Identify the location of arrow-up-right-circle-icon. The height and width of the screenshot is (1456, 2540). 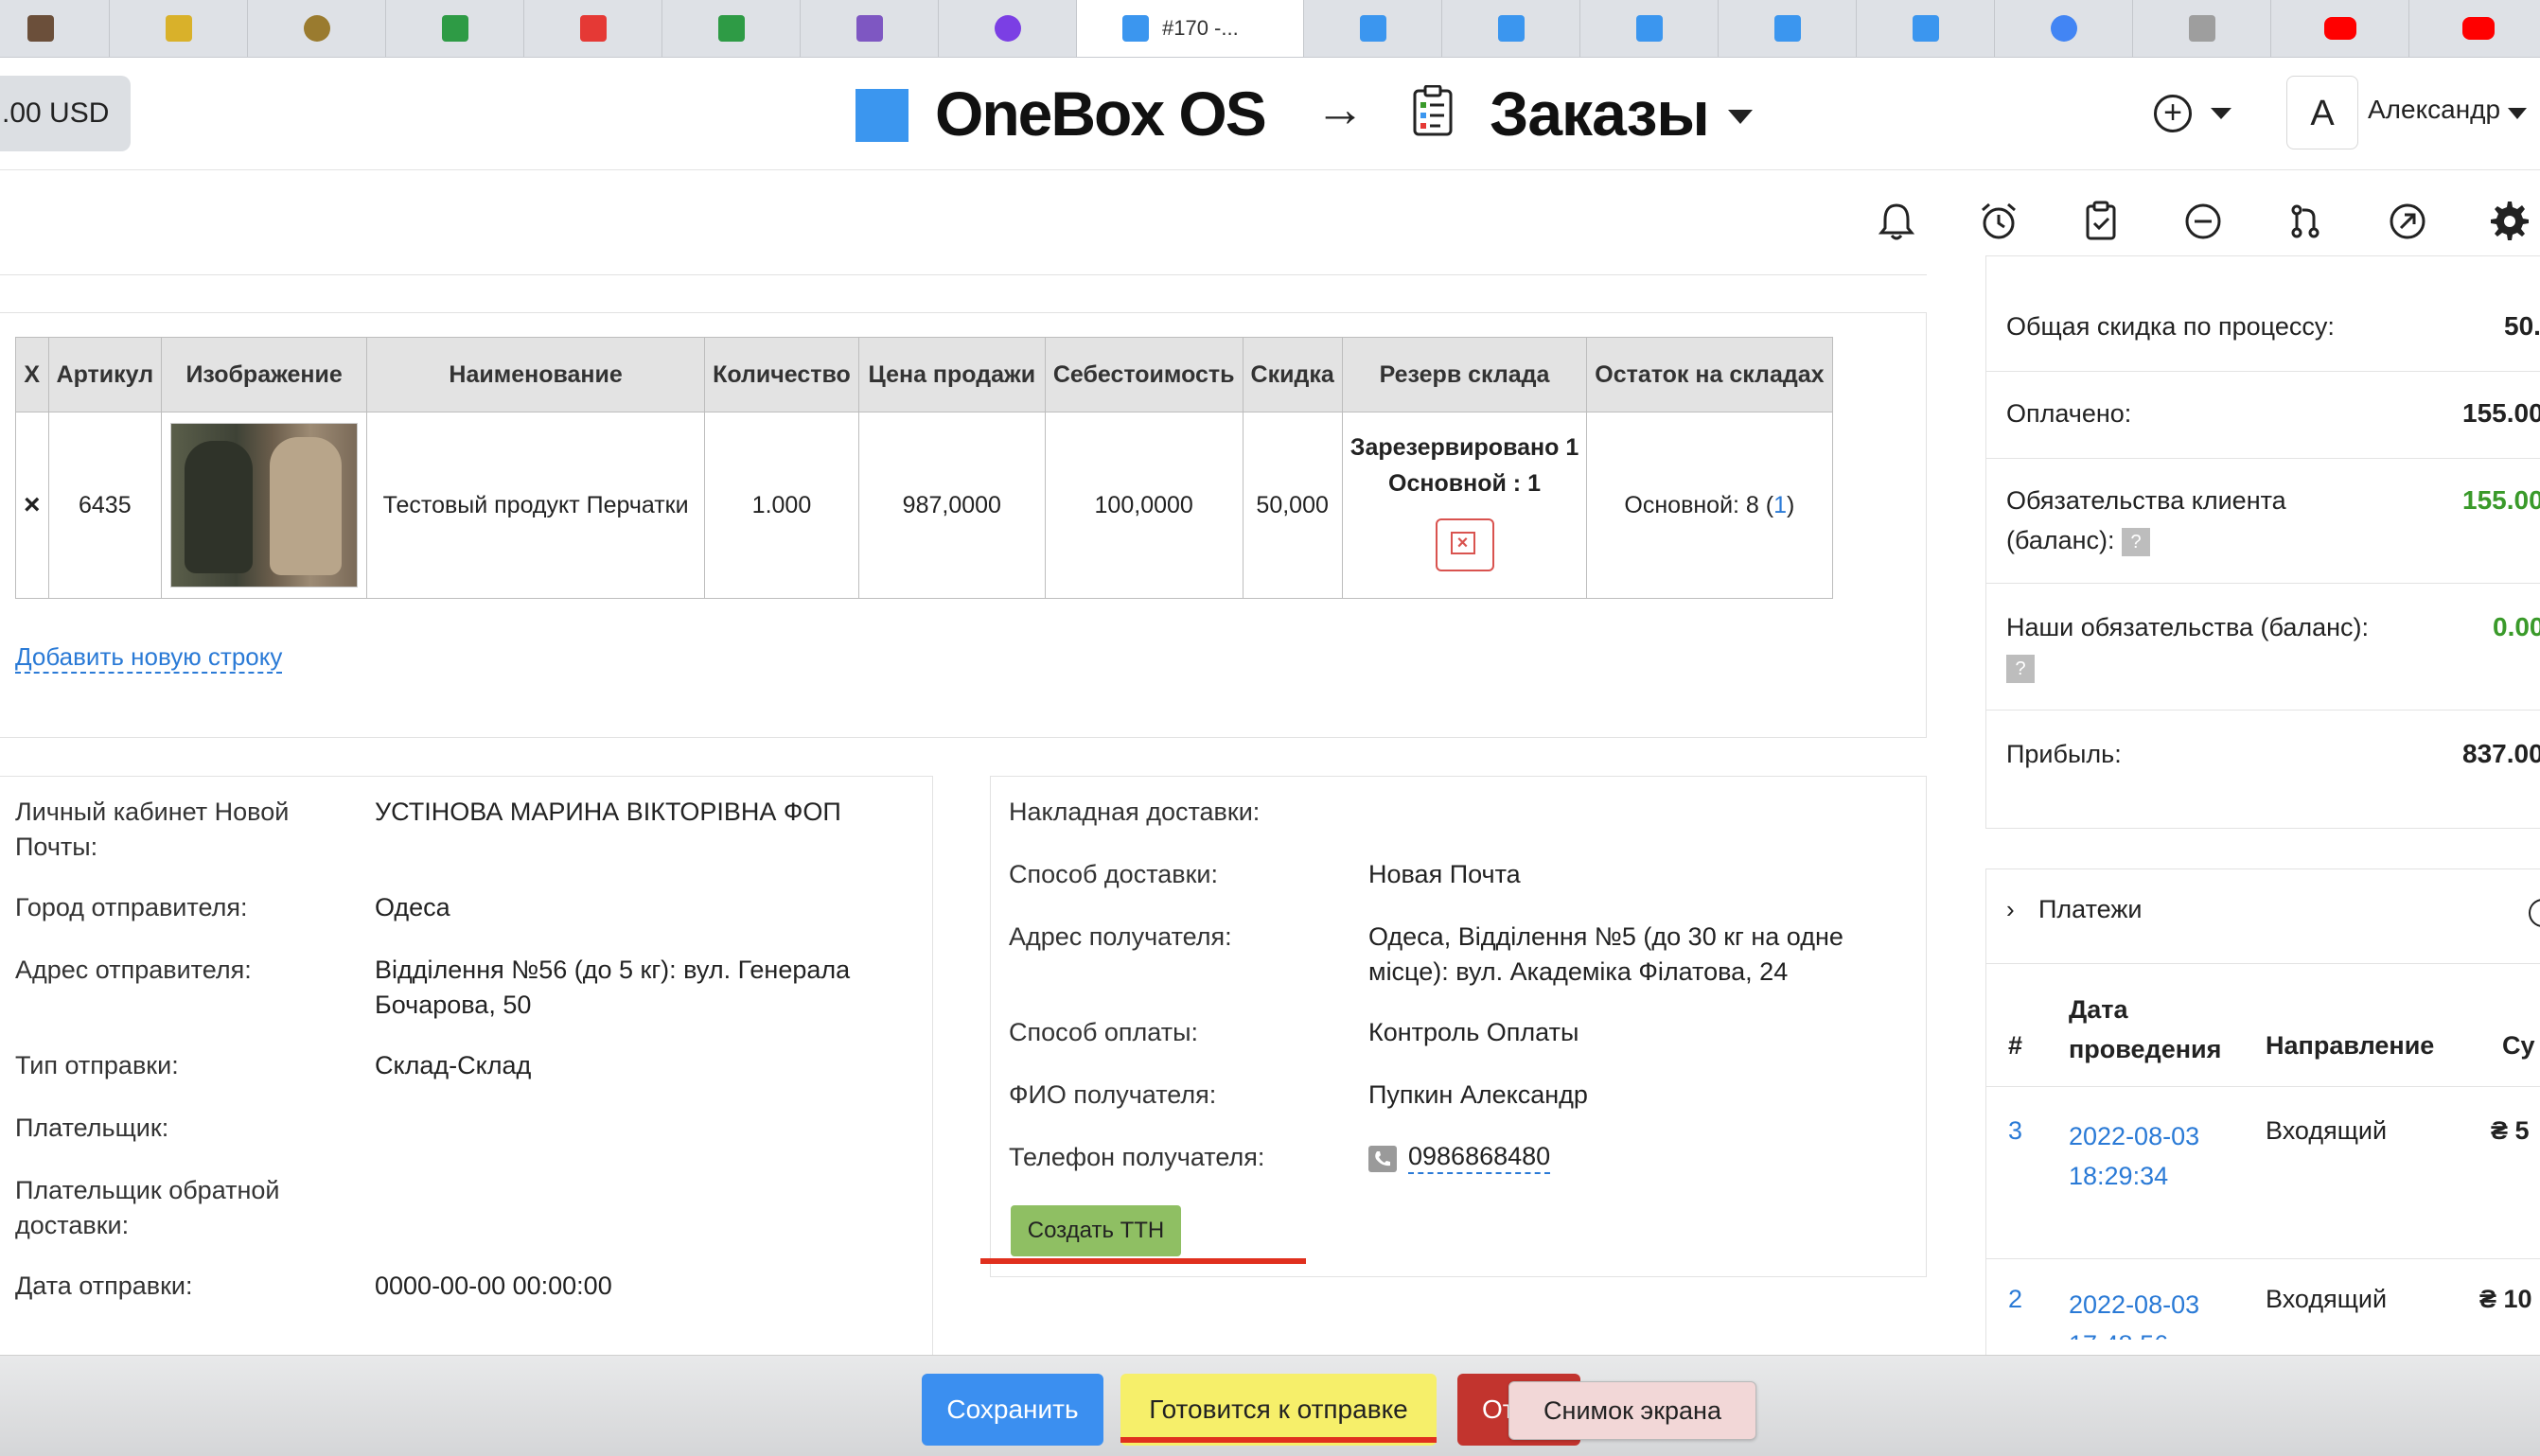
(2407, 221).